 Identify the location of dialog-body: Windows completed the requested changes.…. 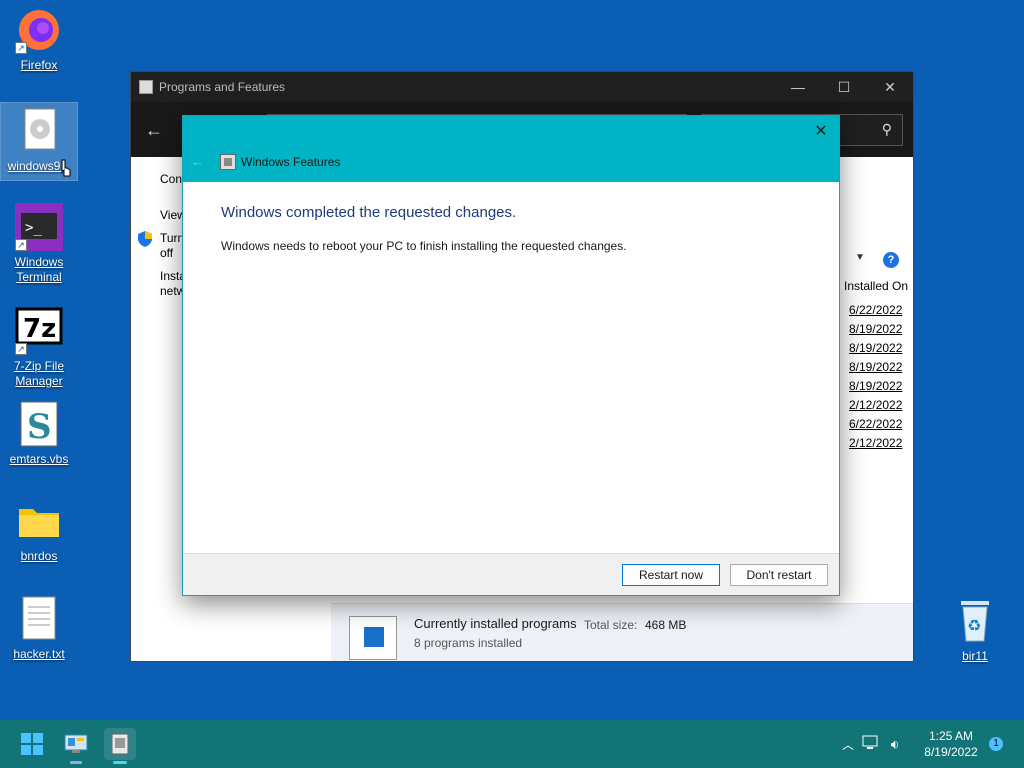
(511, 228).